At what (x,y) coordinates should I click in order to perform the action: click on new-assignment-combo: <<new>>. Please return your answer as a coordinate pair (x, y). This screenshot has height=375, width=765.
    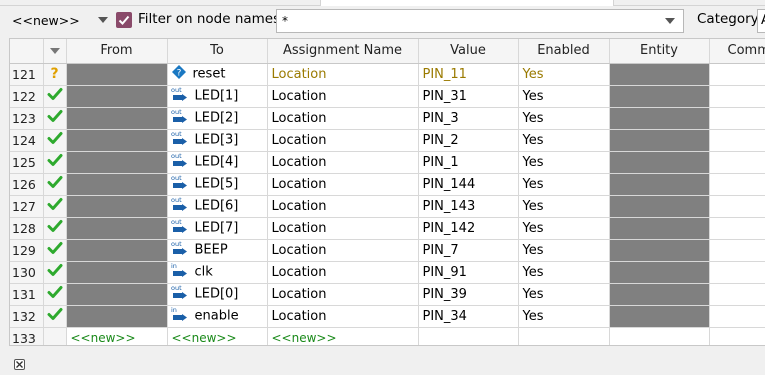
    Looking at the image, I should click on (60, 20).